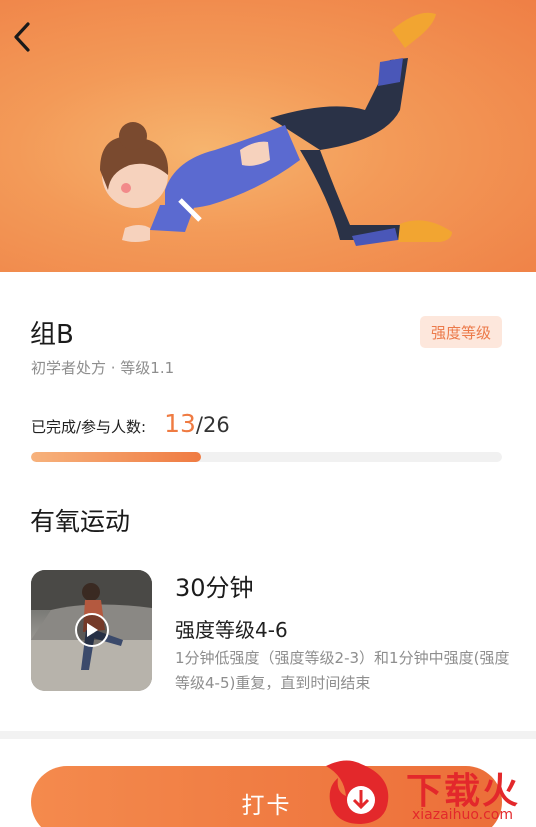 The width and height of the screenshot is (536, 827). Describe the element at coordinates (80, 521) in the screenshot. I see `section-title: 有氧运动` at that location.